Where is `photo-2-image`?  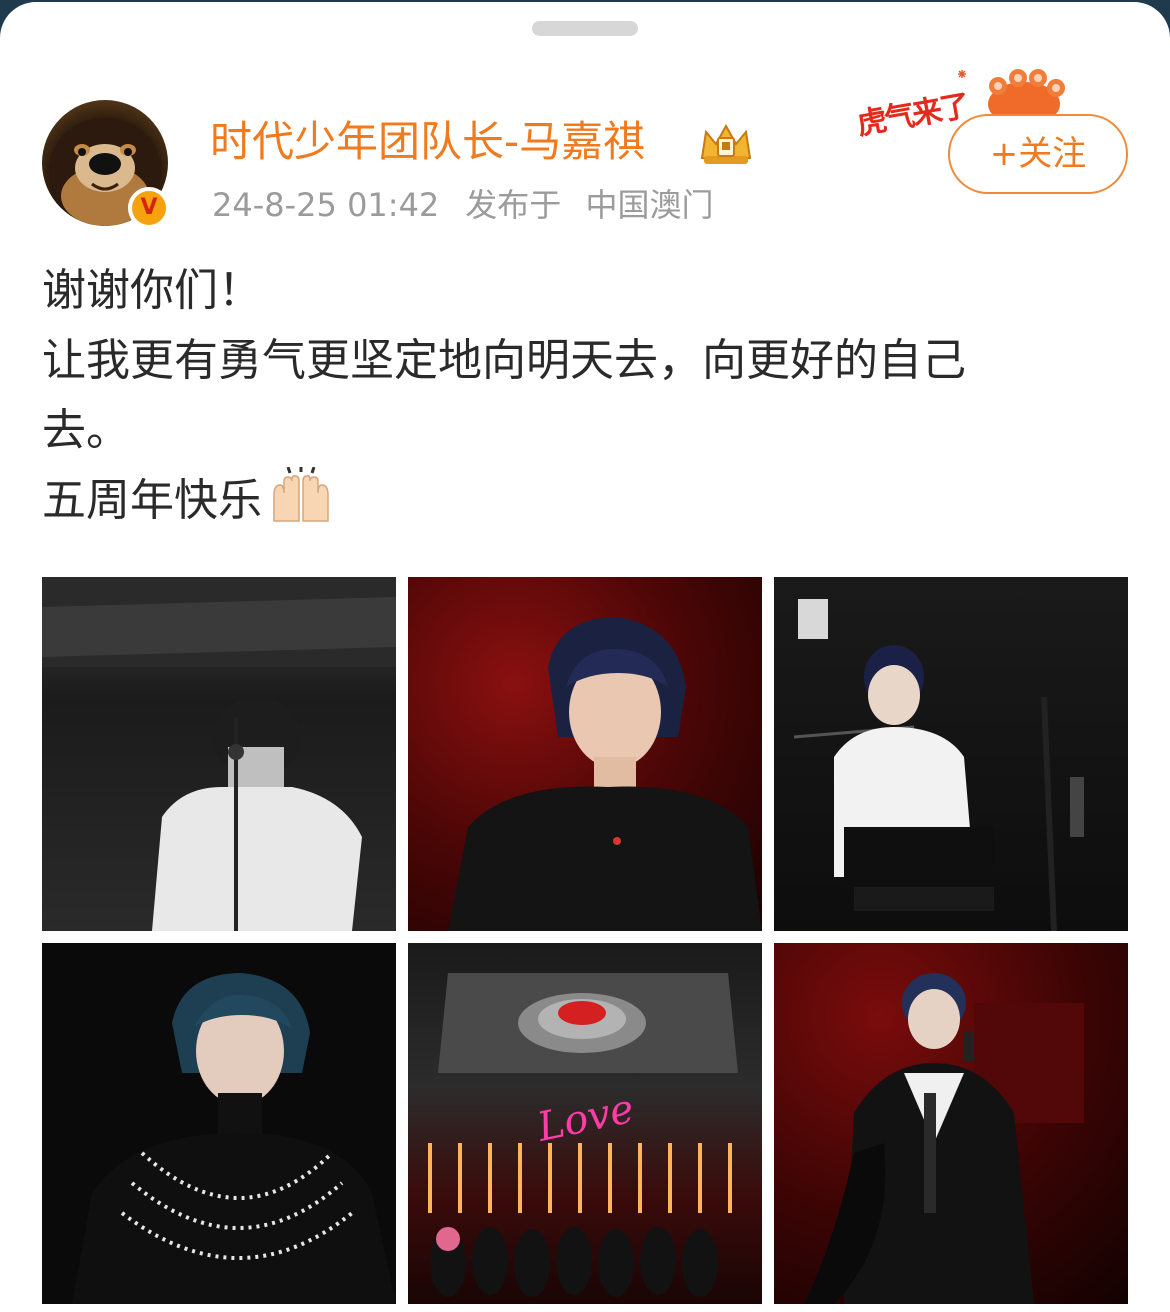
photo-2-image is located at coordinates (605, 774).